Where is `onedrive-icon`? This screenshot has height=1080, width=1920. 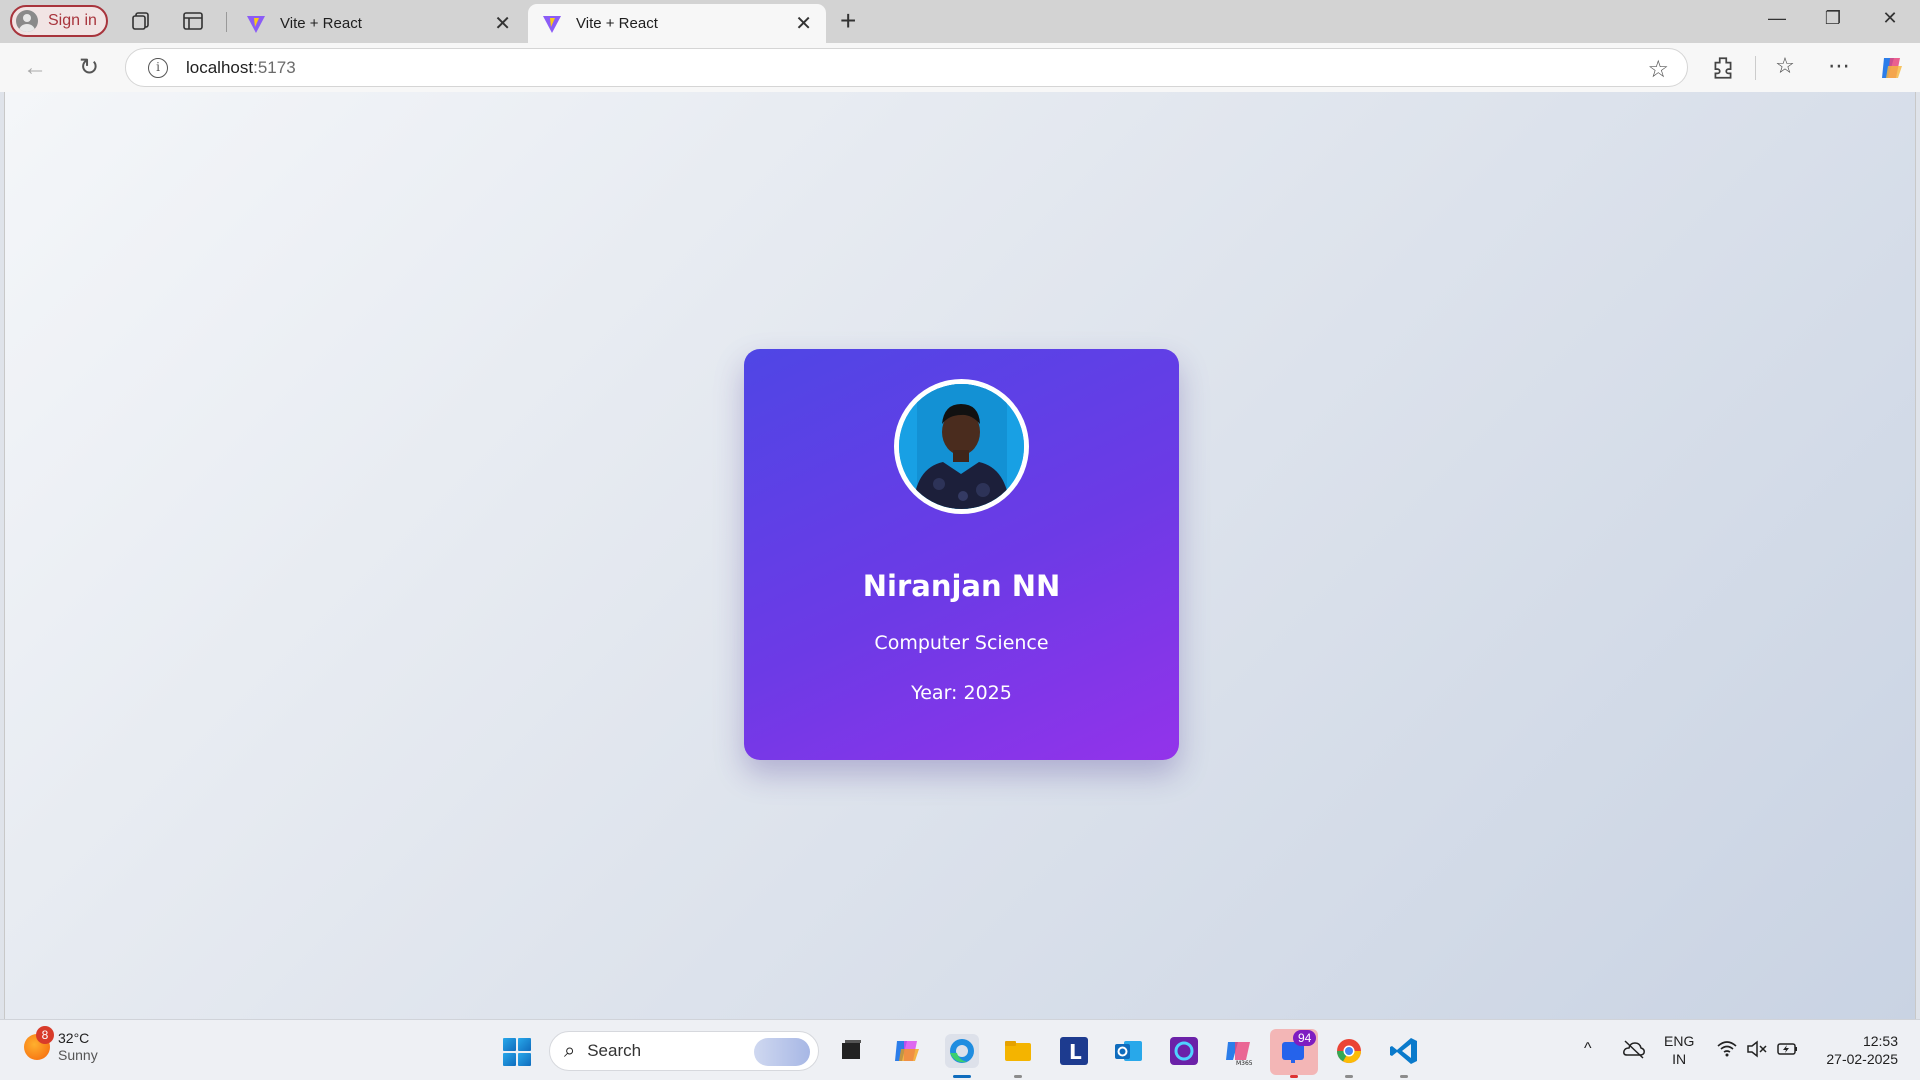 onedrive-icon is located at coordinates (1634, 1049).